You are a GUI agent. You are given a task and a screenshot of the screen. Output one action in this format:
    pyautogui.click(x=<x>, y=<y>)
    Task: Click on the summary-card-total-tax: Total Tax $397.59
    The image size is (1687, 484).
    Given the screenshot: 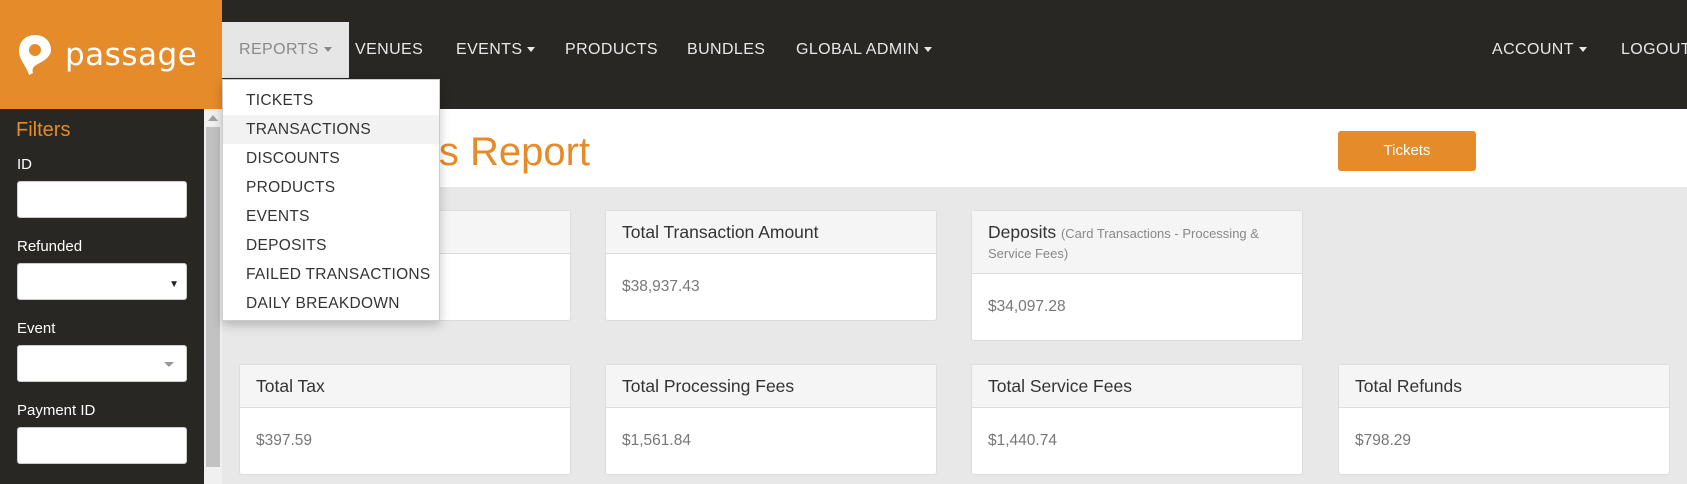 What is the action you would take?
    pyautogui.click(x=405, y=419)
    